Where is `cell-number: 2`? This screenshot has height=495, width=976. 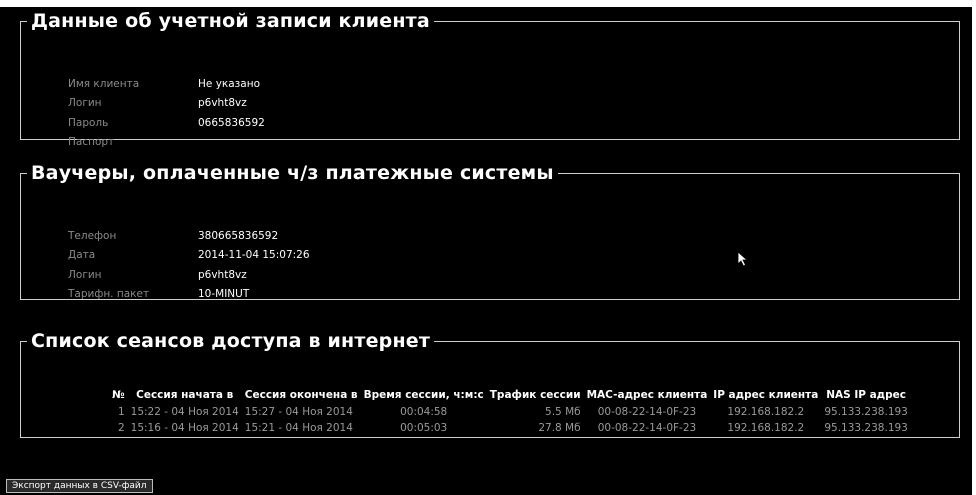 cell-number: 2 is located at coordinates (121, 428).